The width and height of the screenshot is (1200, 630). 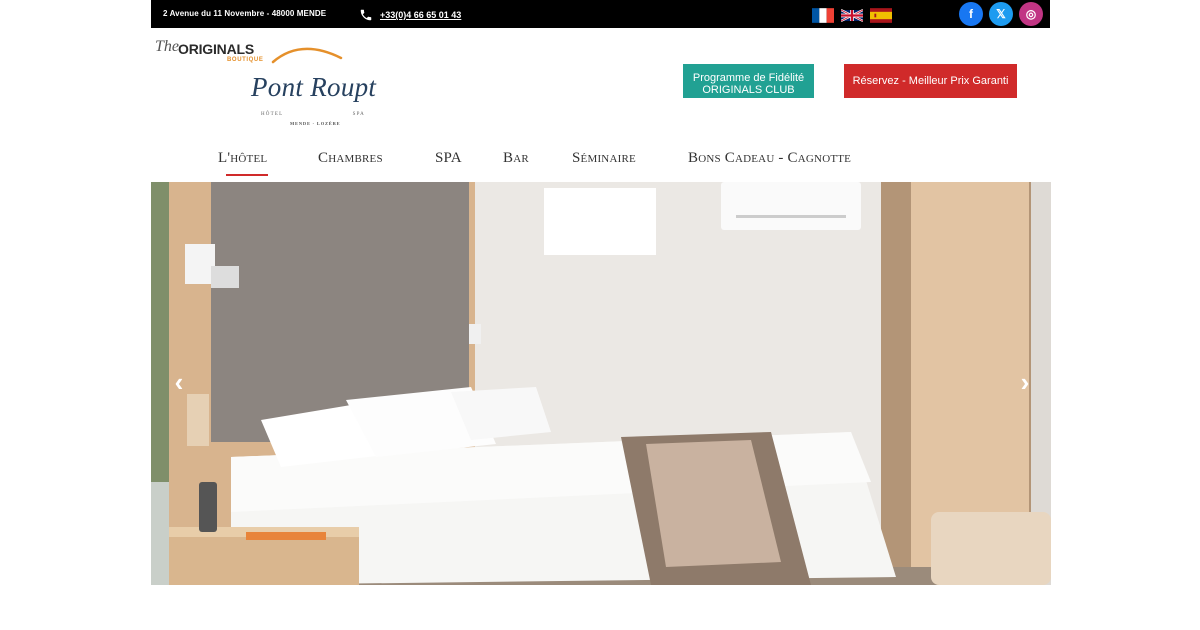 I want to click on language-switcher, so click(x=852, y=15).